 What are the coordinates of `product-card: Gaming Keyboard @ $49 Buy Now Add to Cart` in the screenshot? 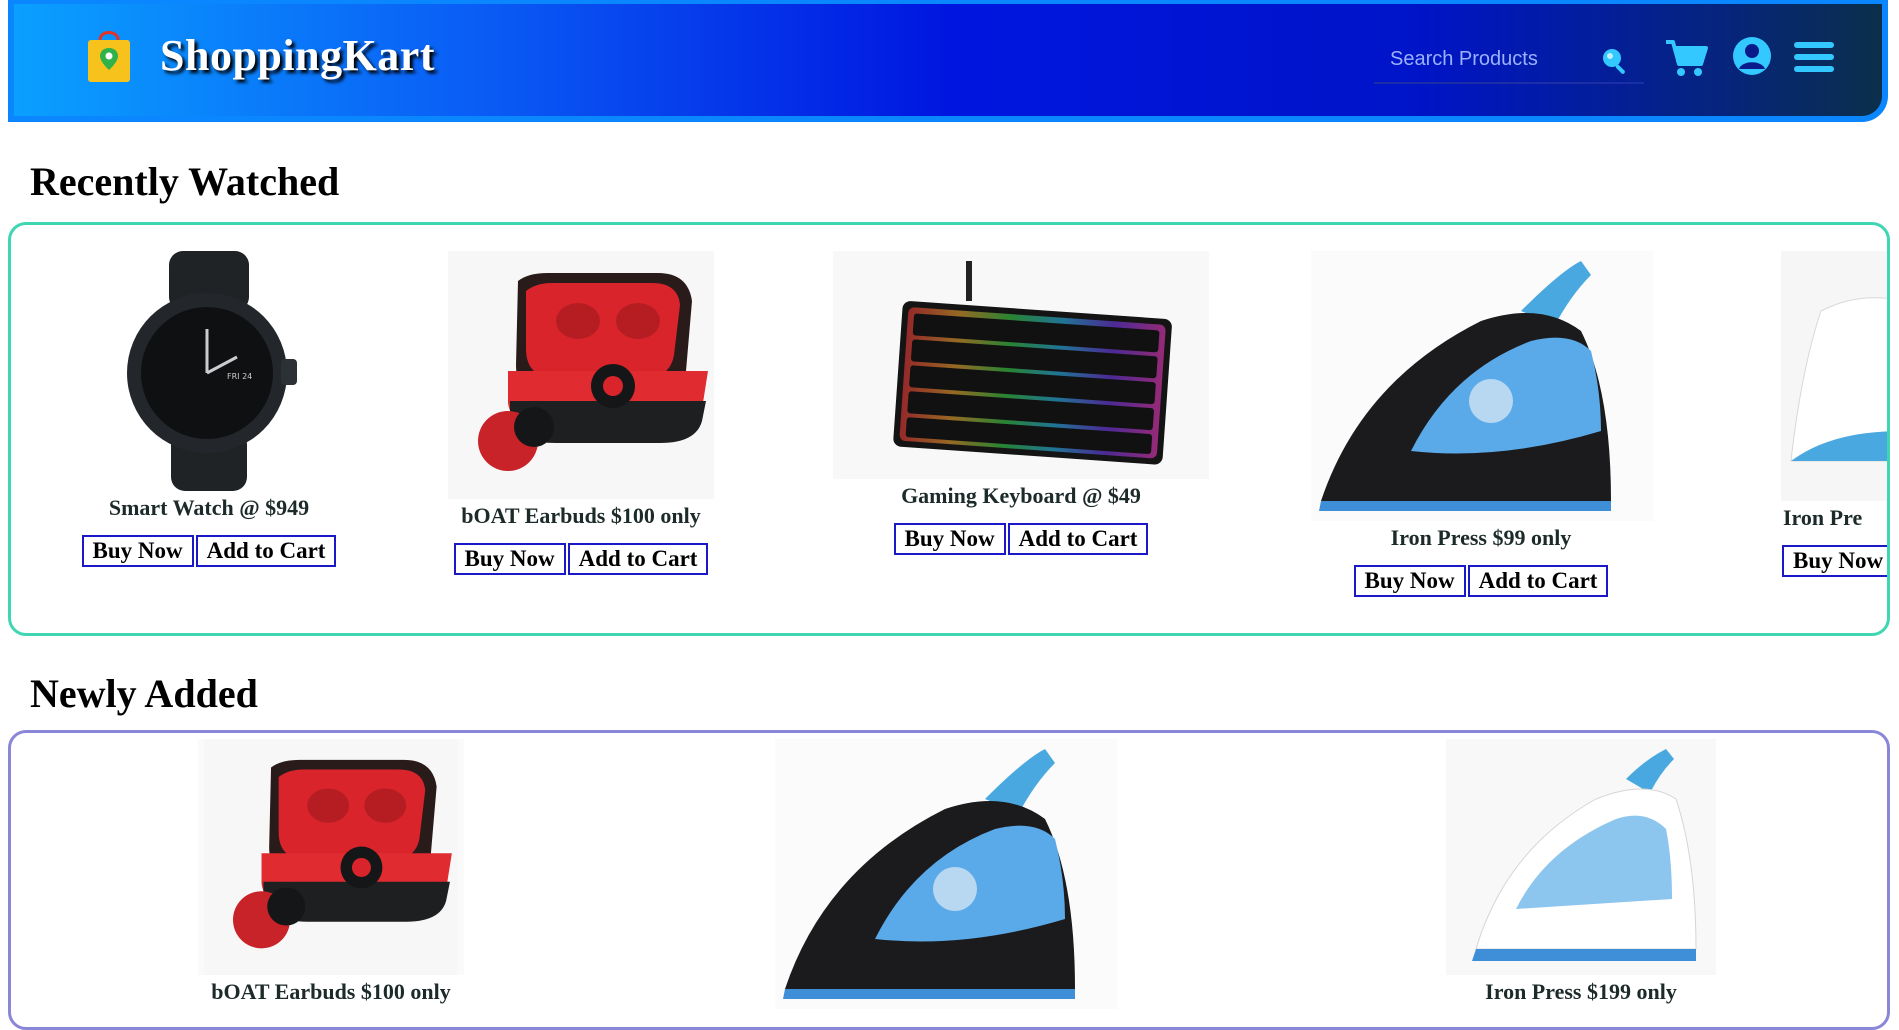 It's located at (1021, 403).